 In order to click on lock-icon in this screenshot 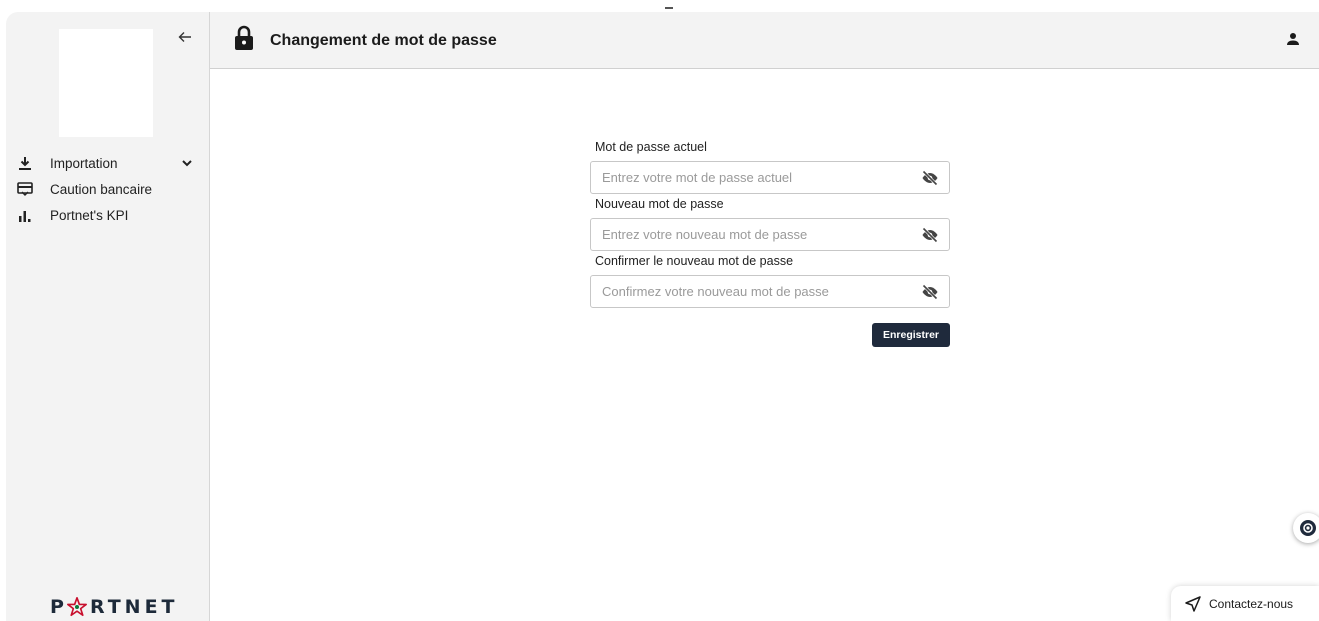, I will do `click(244, 37)`.